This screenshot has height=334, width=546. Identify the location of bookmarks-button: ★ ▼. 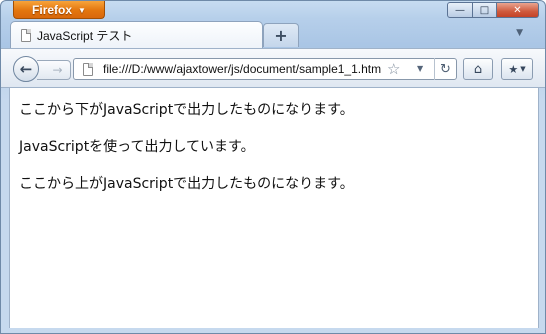
(517, 69).